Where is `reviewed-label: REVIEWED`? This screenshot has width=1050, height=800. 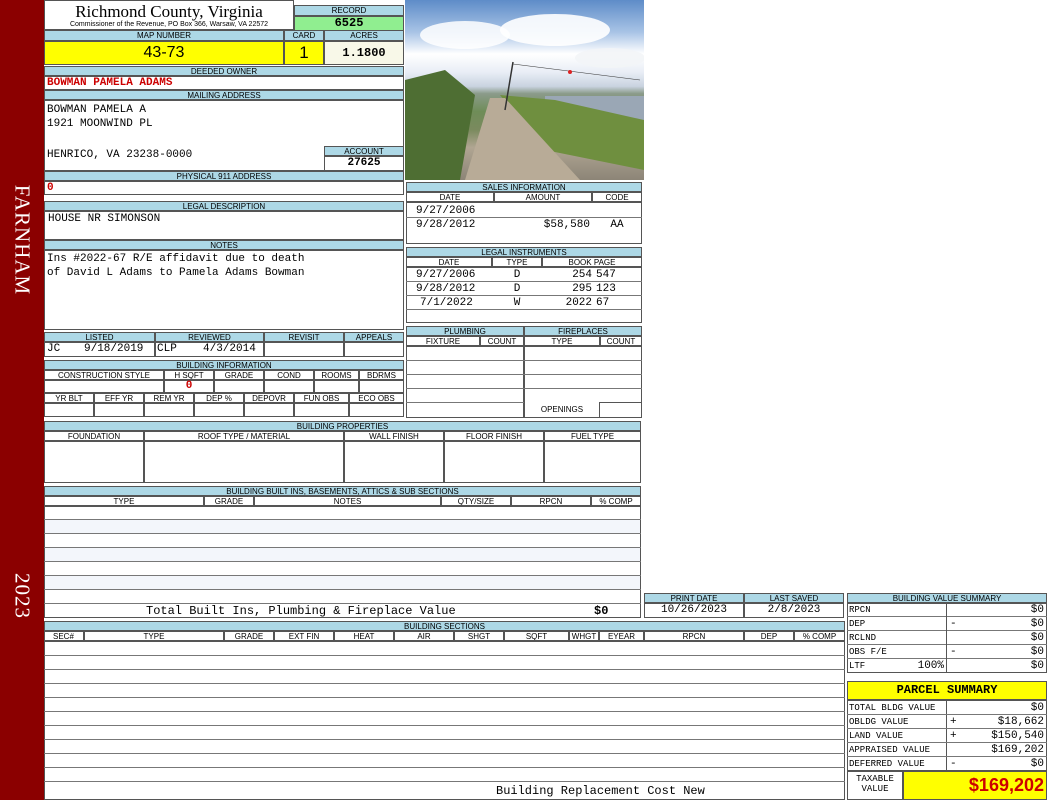
reviewed-label: REVIEWED is located at coordinates (209, 337).